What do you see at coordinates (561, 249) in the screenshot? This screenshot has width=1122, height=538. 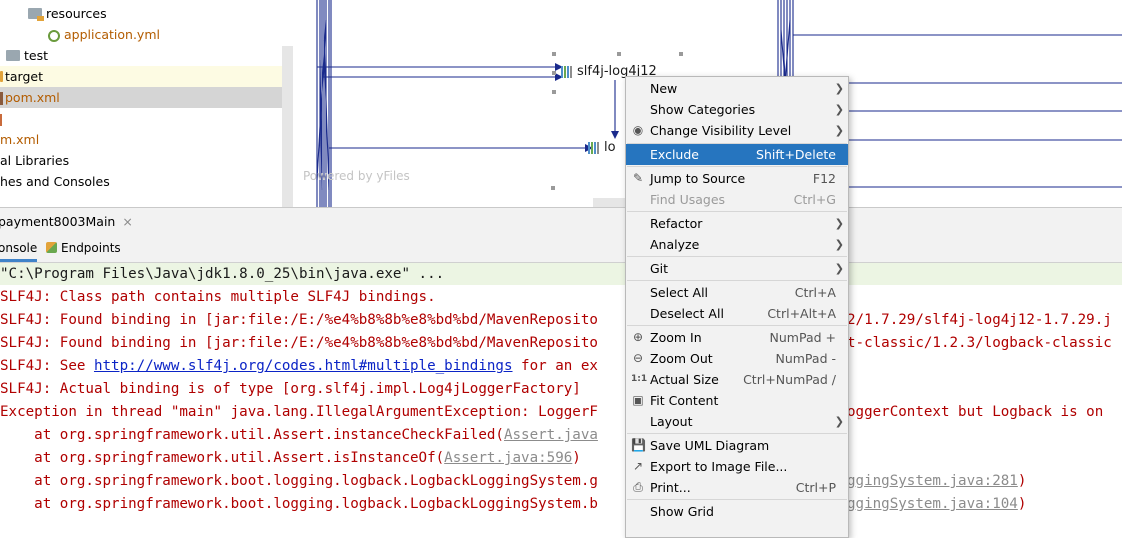 I see `run-tabs-bar: onsole Endpoints` at bounding box center [561, 249].